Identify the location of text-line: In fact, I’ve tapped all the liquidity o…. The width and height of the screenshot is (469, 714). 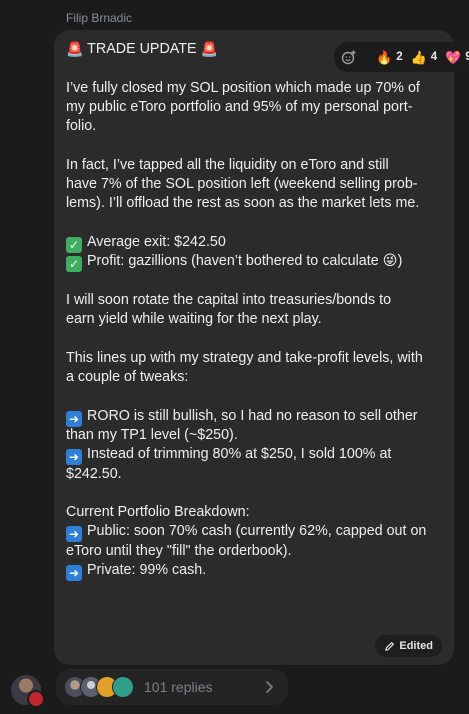
(227, 164).